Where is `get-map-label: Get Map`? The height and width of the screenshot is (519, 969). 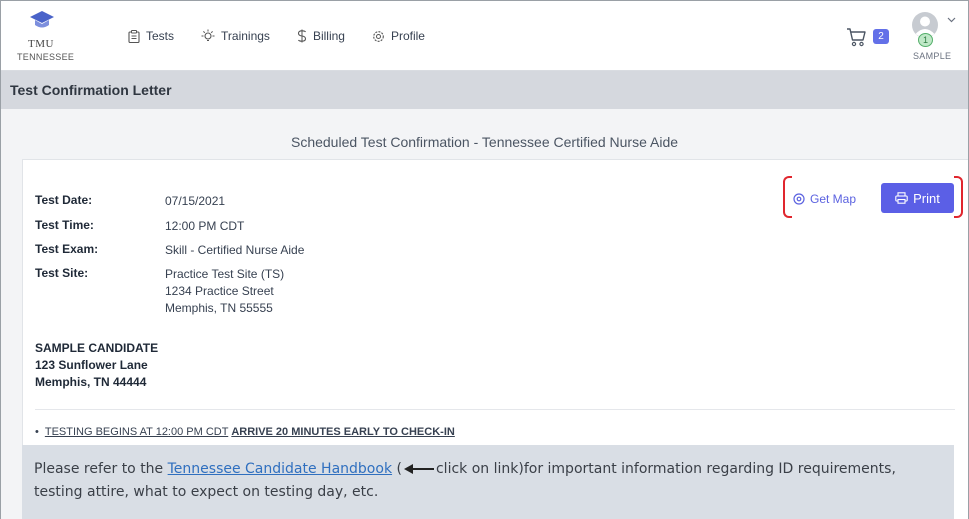
get-map-label: Get Map is located at coordinates (833, 199).